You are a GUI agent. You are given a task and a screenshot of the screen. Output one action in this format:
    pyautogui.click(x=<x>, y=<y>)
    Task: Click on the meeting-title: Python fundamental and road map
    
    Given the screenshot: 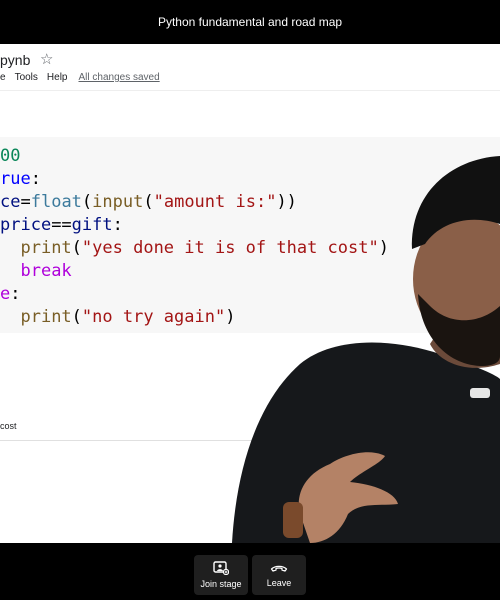 What is the action you would take?
    pyautogui.click(x=250, y=22)
    